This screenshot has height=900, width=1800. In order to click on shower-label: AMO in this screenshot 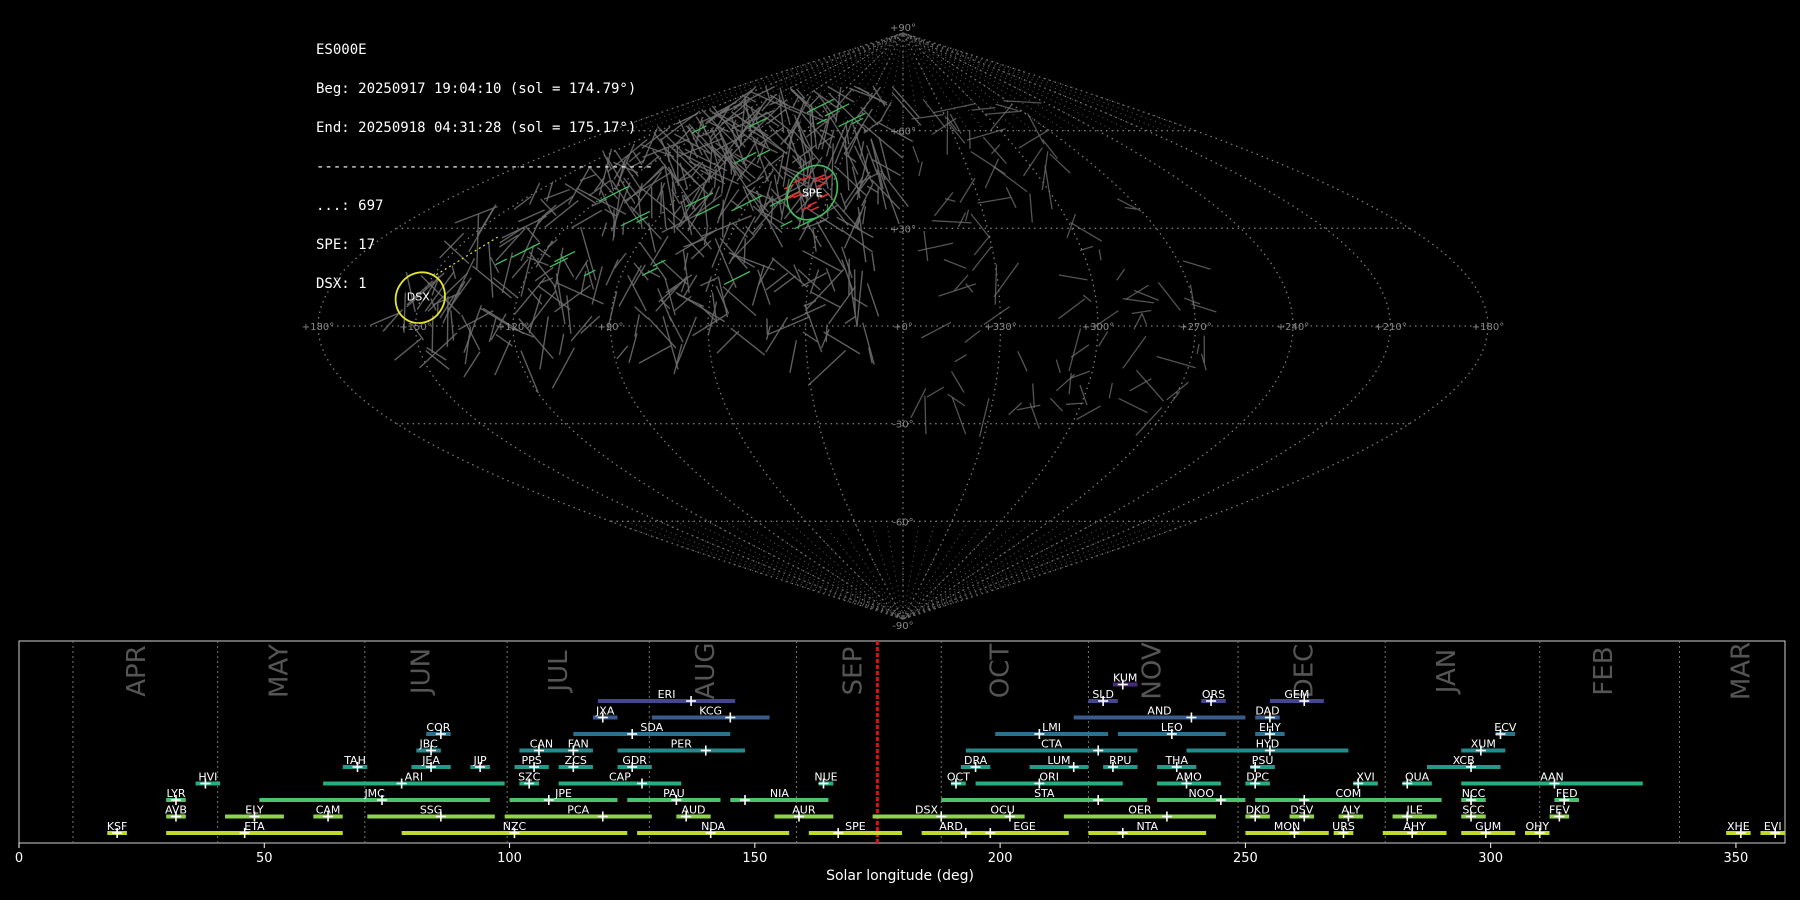, I will do `click(1189, 777)`.